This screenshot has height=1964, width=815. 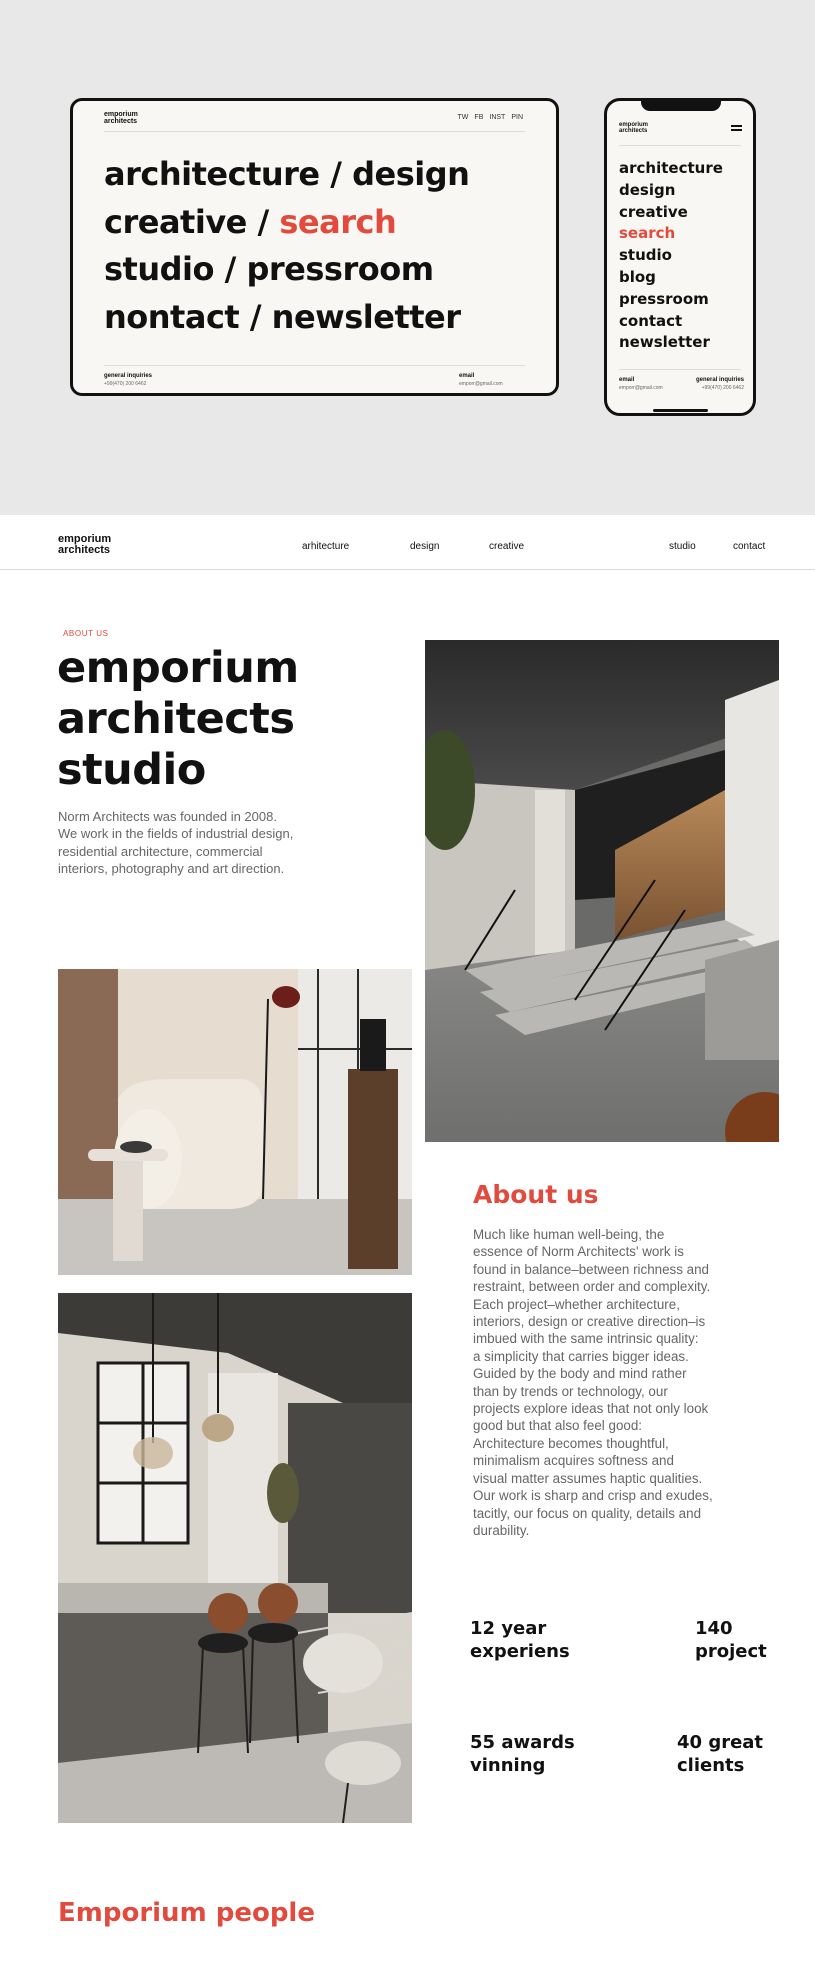 What do you see at coordinates (569, 1234) in the screenshot?
I see `about-line: Much like human well-being, the` at bounding box center [569, 1234].